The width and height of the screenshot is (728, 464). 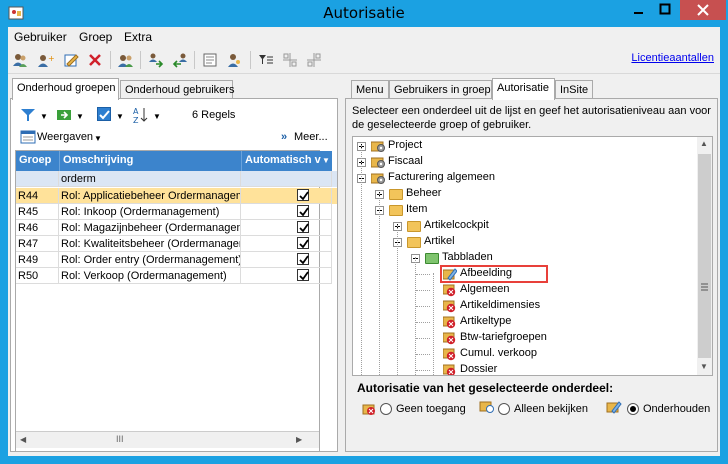 What do you see at coordinates (16, 13) in the screenshot?
I see `app-icon` at bounding box center [16, 13].